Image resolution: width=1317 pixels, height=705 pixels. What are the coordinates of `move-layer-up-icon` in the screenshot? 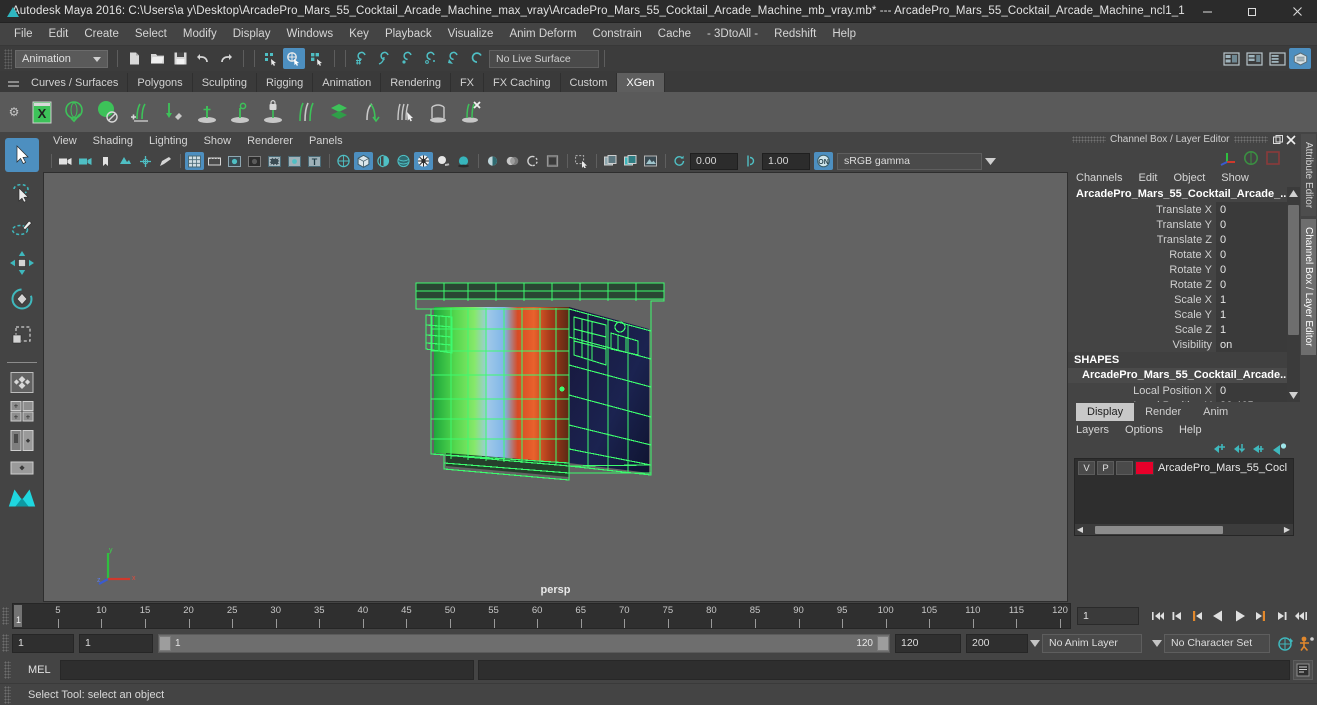 It's located at (1220, 448).